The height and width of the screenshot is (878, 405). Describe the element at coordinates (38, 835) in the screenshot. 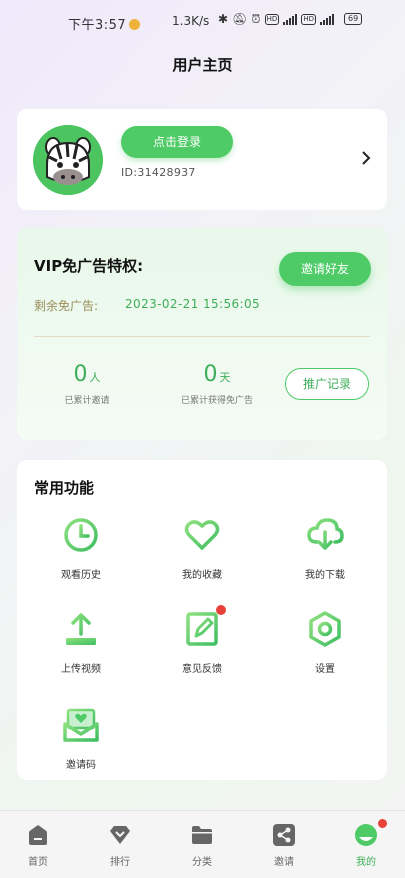

I see `home-icon` at that location.